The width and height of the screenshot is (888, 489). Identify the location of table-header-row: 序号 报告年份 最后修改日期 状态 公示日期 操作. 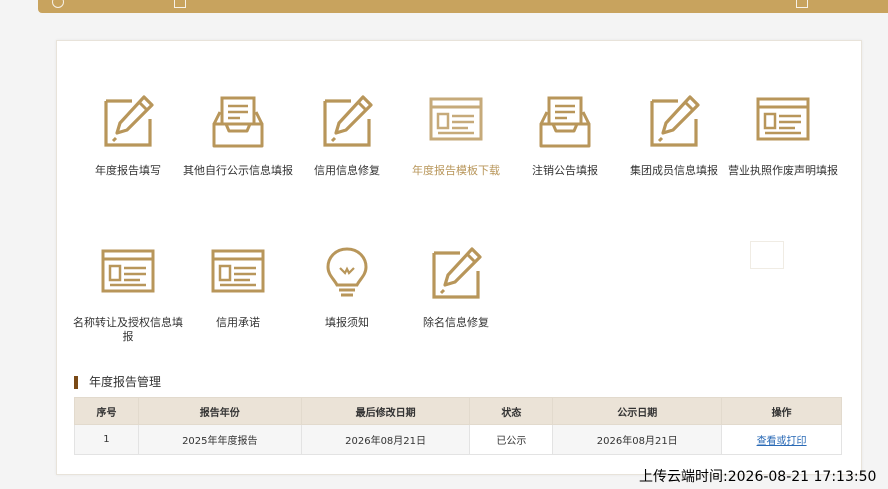
(458, 411).